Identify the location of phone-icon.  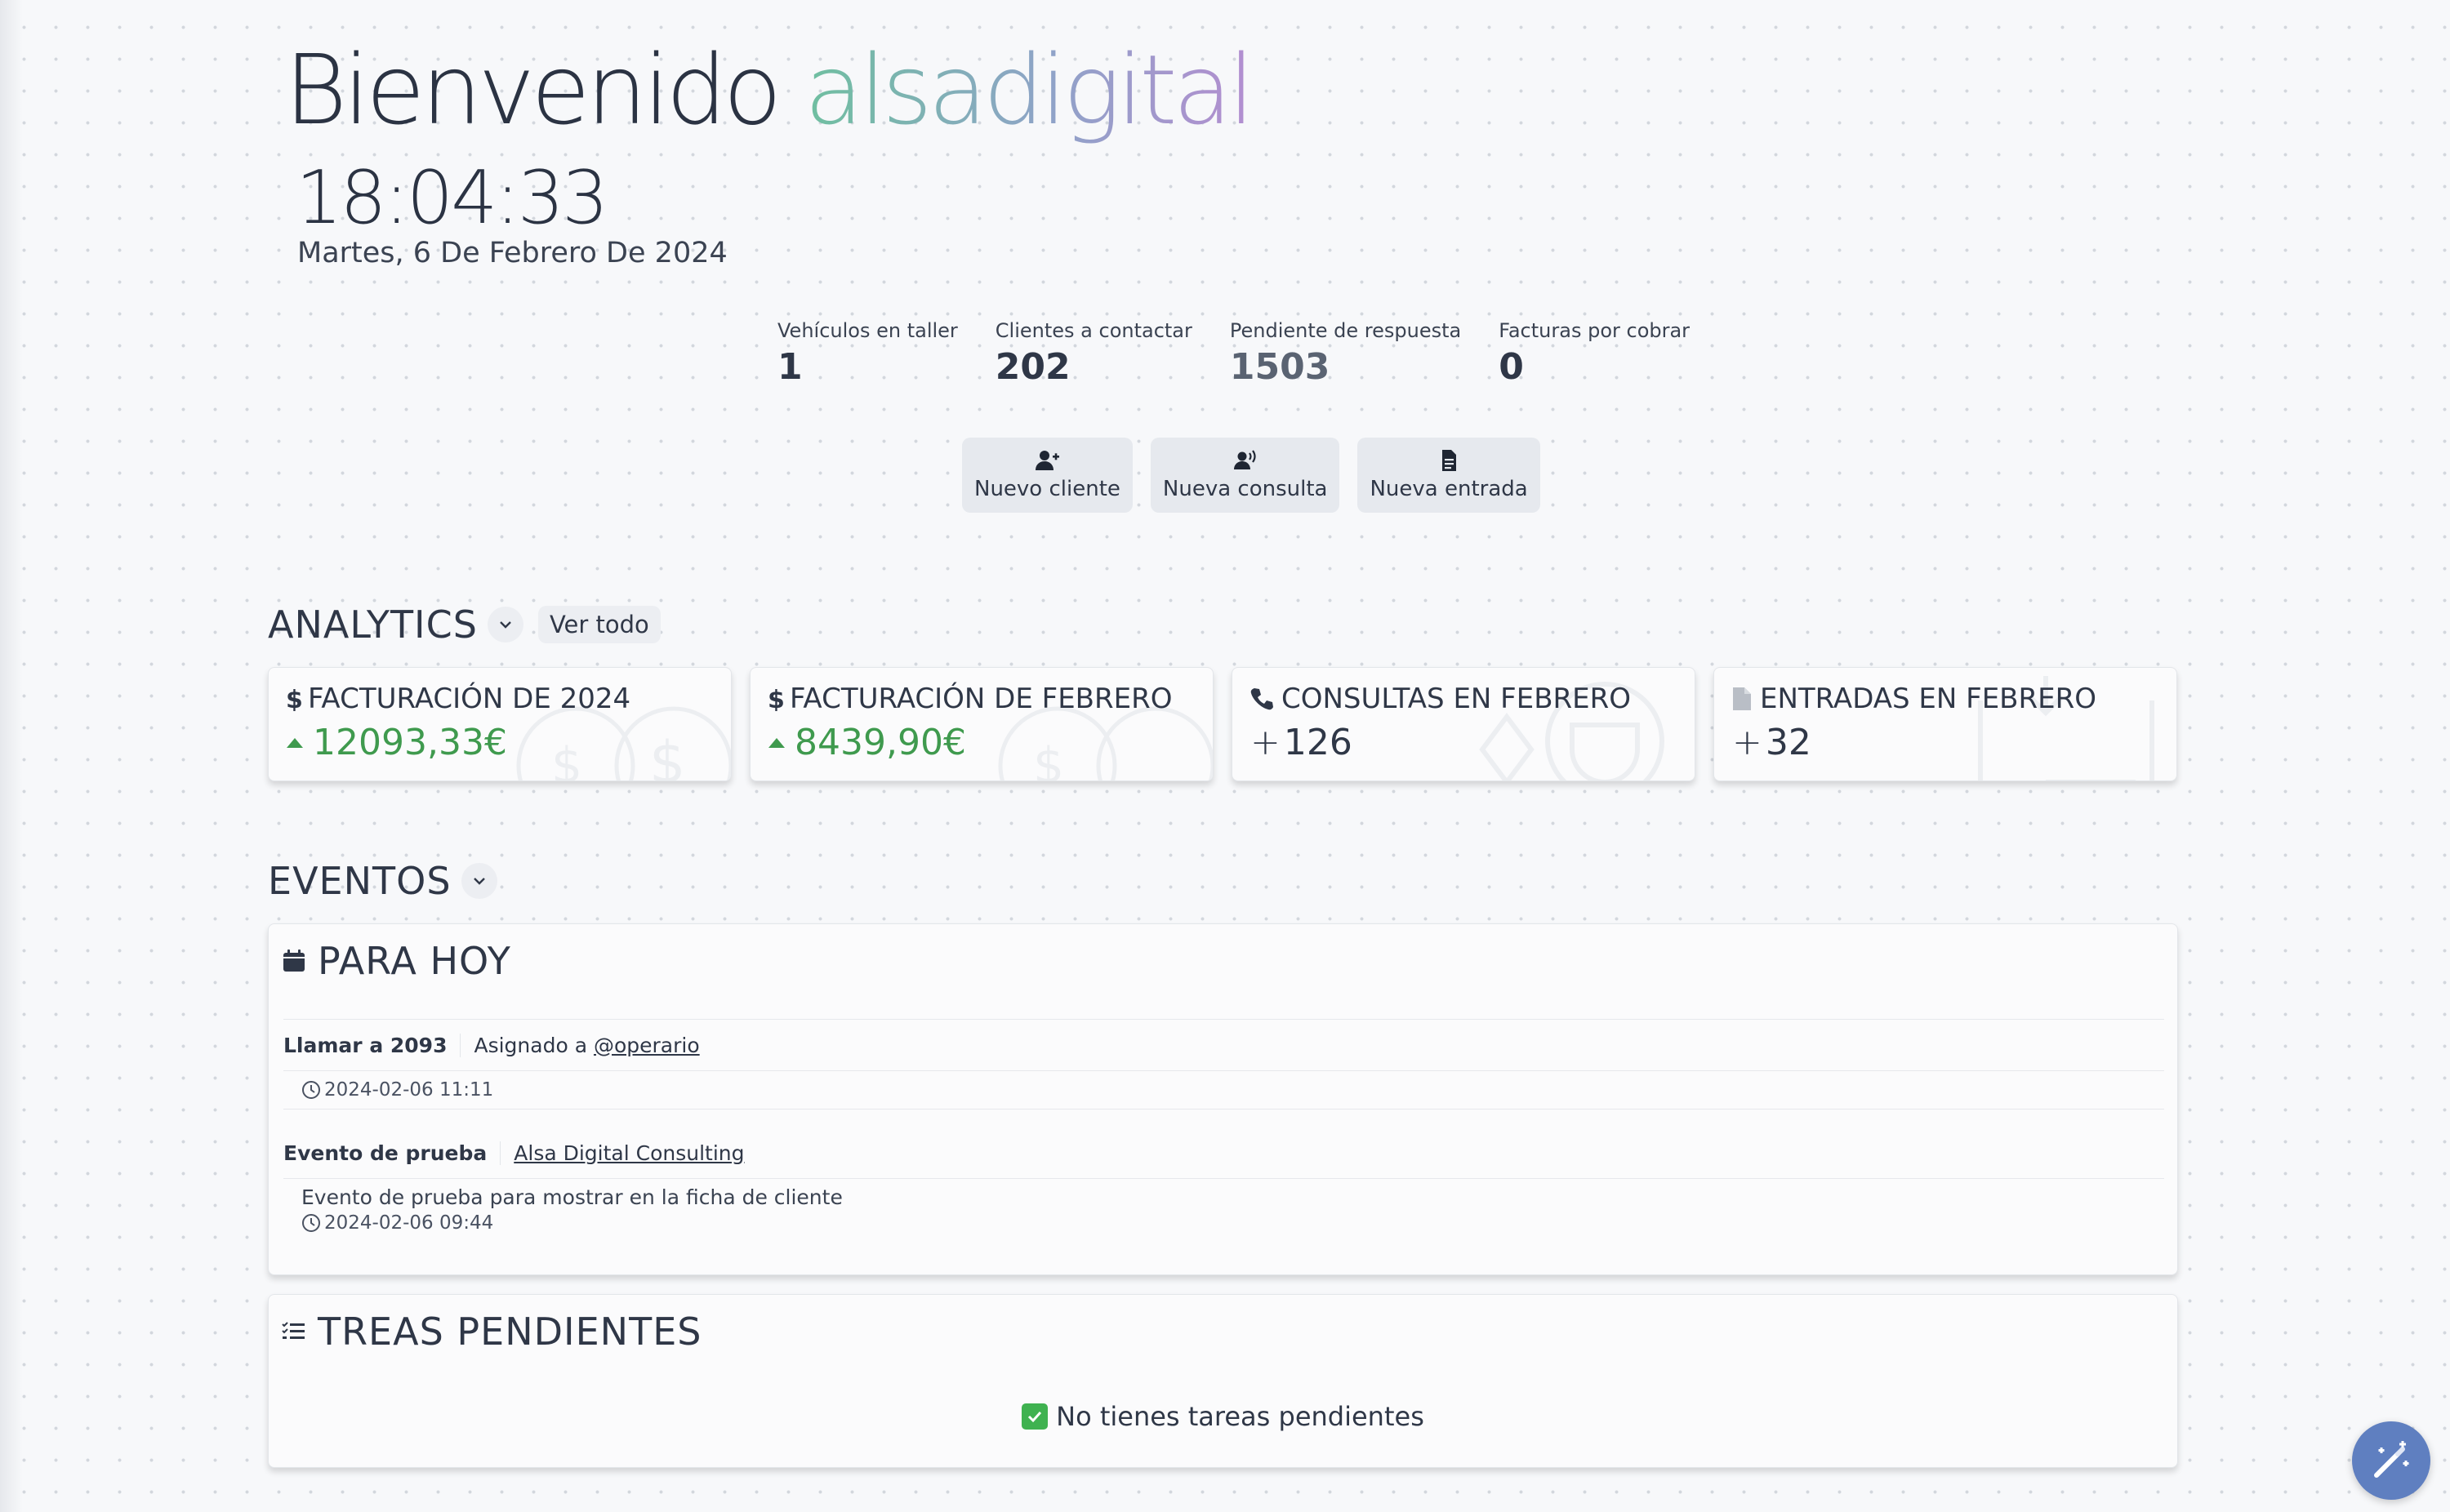
(1261, 699).